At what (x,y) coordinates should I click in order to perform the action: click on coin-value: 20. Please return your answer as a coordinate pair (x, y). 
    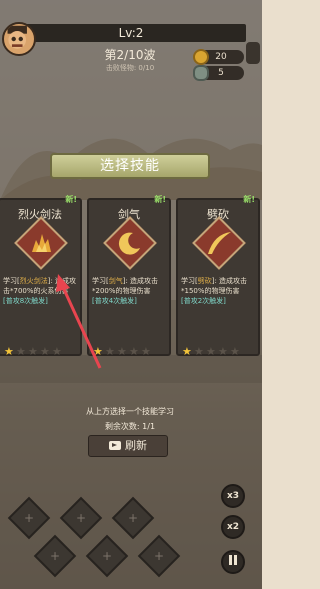
    Looking at the image, I should click on (221, 57).